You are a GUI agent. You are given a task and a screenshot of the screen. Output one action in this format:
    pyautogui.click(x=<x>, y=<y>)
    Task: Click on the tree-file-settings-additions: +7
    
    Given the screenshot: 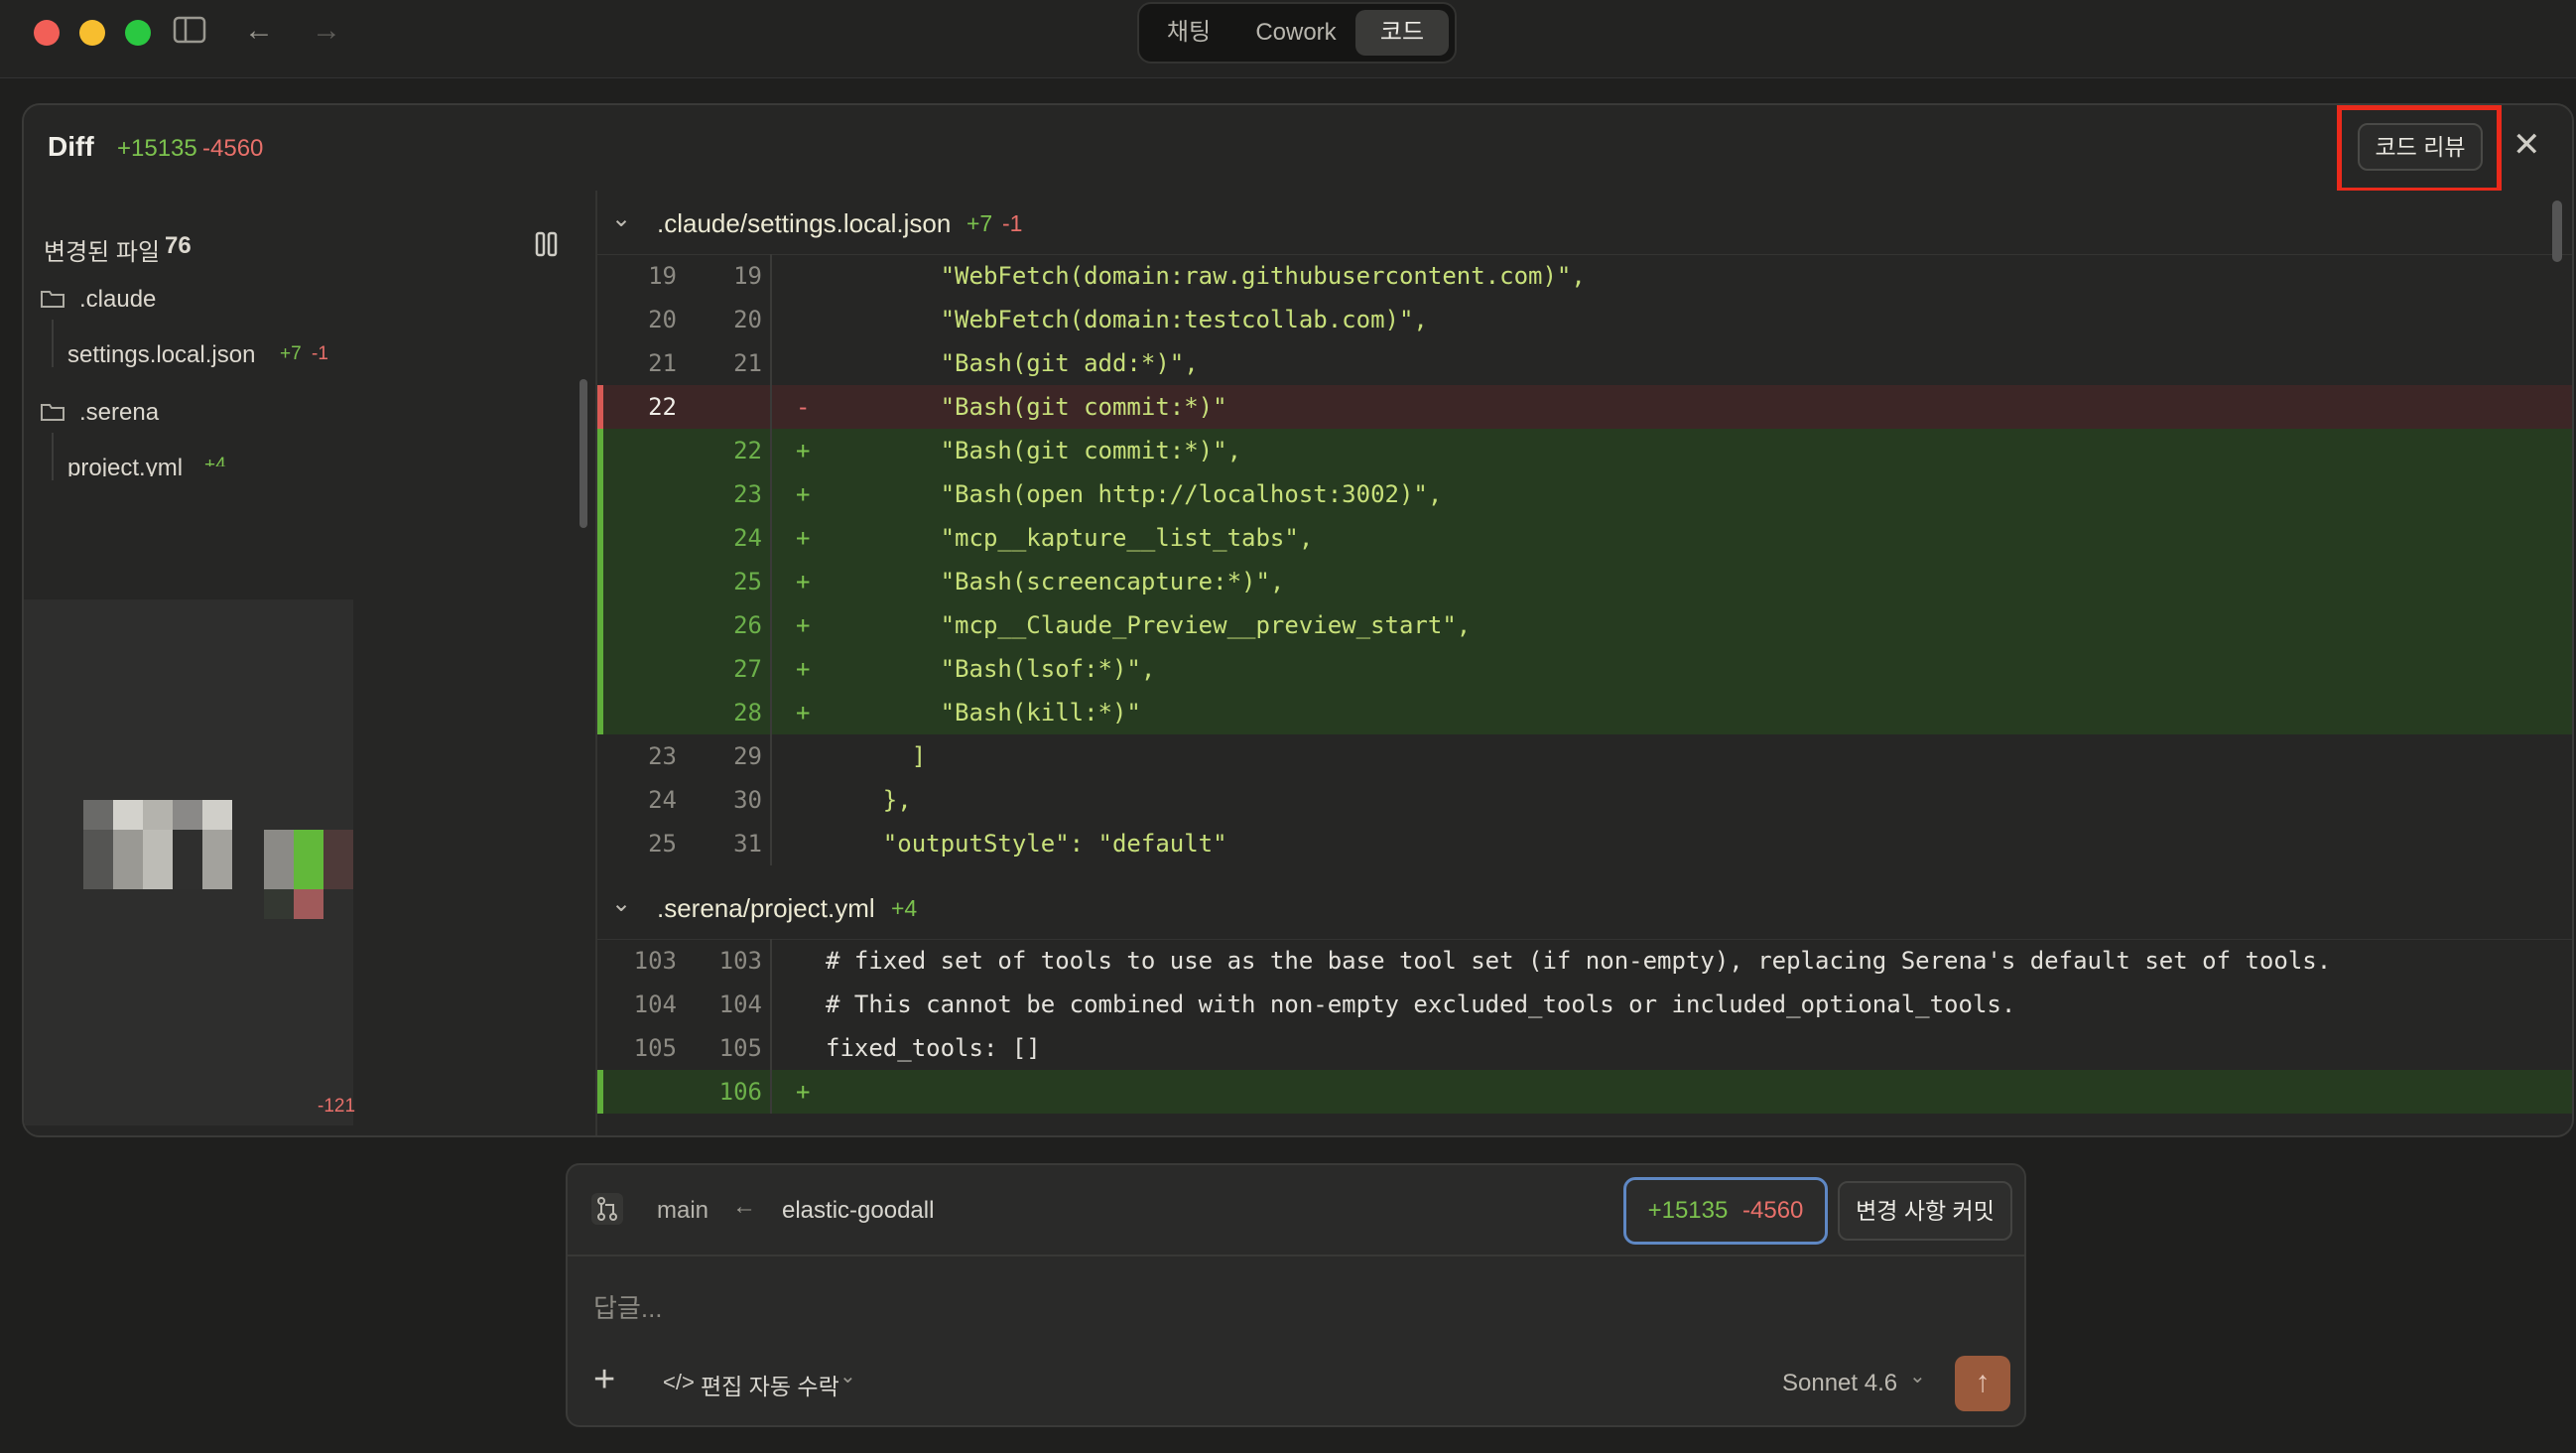 What is the action you would take?
    pyautogui.click(x=291, y=353)
    